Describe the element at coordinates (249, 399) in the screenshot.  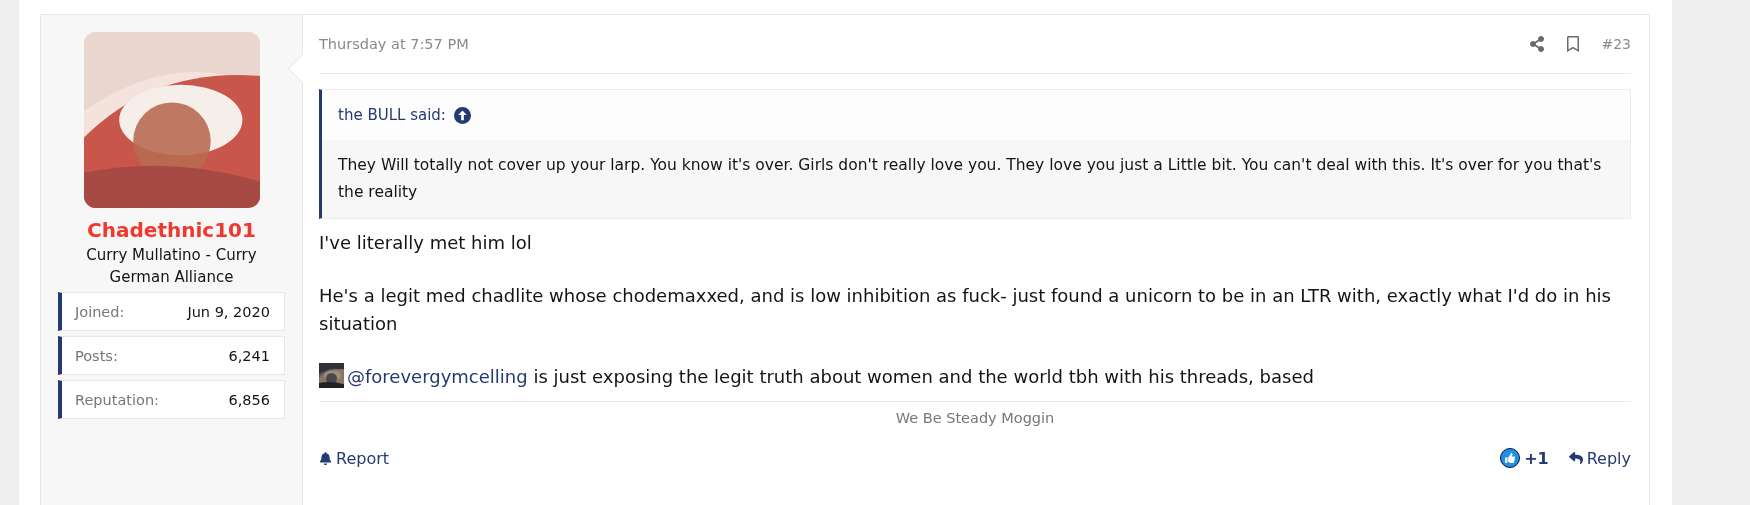
I see `stat-value: 6,856` at that location.